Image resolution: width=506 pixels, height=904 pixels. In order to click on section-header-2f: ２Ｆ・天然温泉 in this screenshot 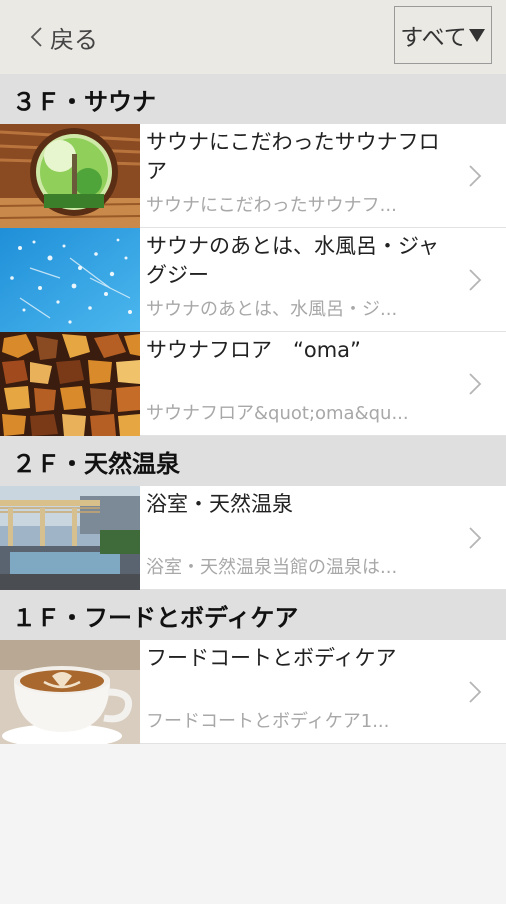, I will do `click(253, 461)`.